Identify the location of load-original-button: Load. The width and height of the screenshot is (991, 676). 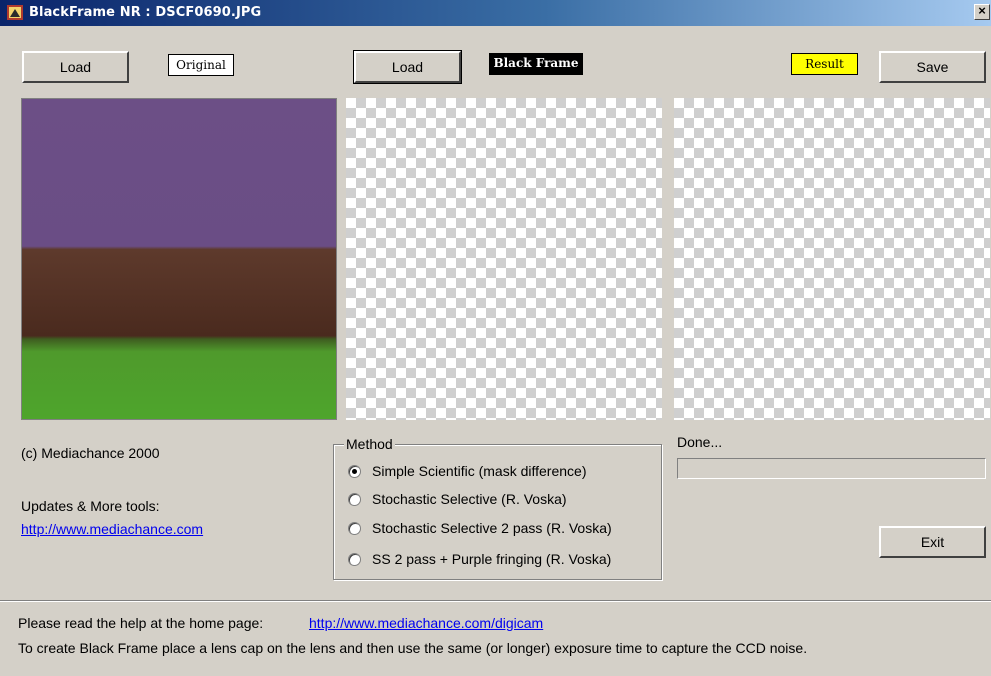
(75, 67).